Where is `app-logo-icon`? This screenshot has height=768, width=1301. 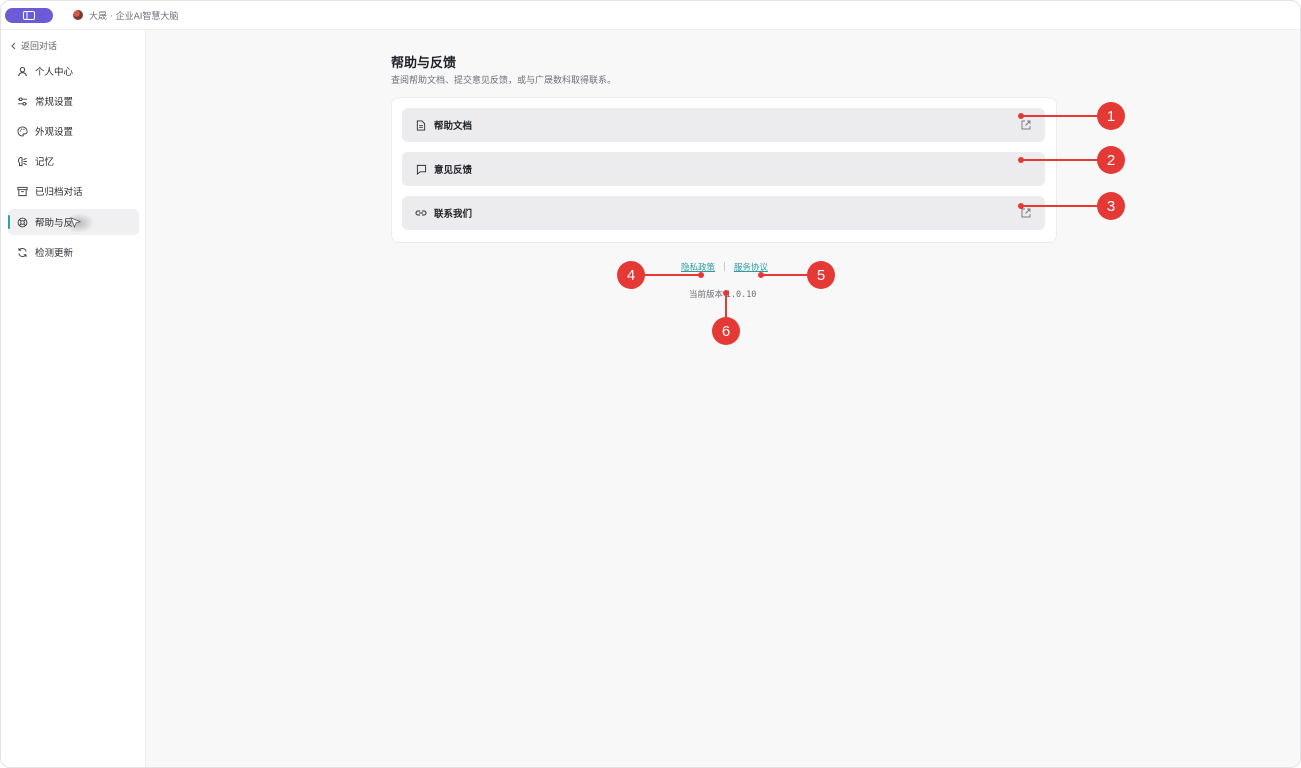
app-logo-icon is located at coordinates (78, 15).